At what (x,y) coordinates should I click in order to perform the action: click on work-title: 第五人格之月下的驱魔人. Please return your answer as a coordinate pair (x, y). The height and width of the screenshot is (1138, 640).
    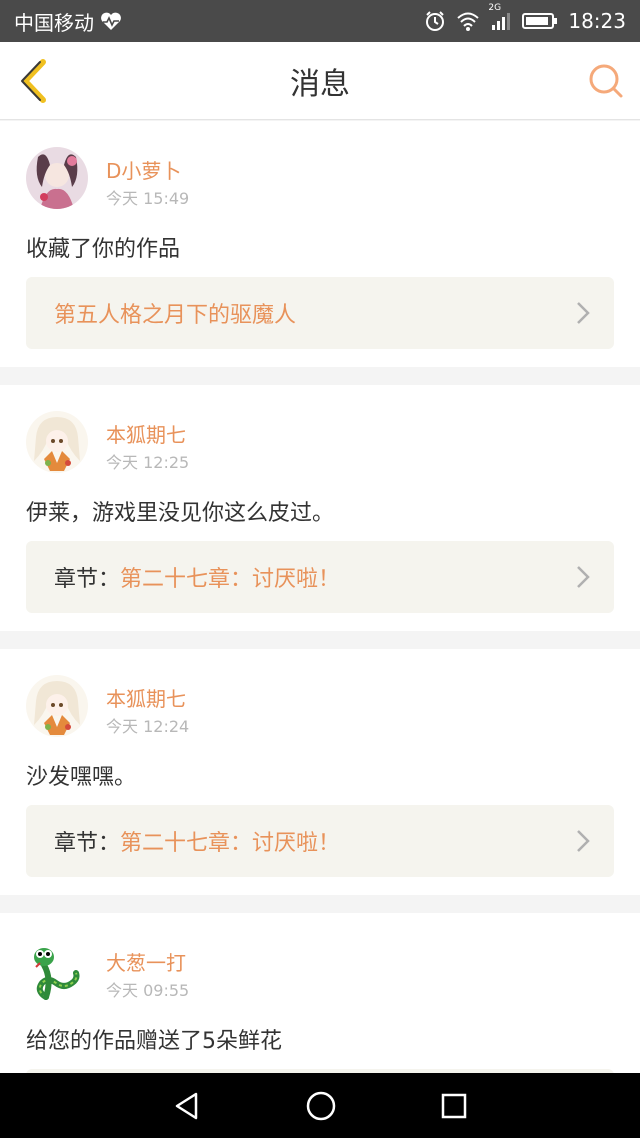
    Looking at the image, I should click on (175, 315).